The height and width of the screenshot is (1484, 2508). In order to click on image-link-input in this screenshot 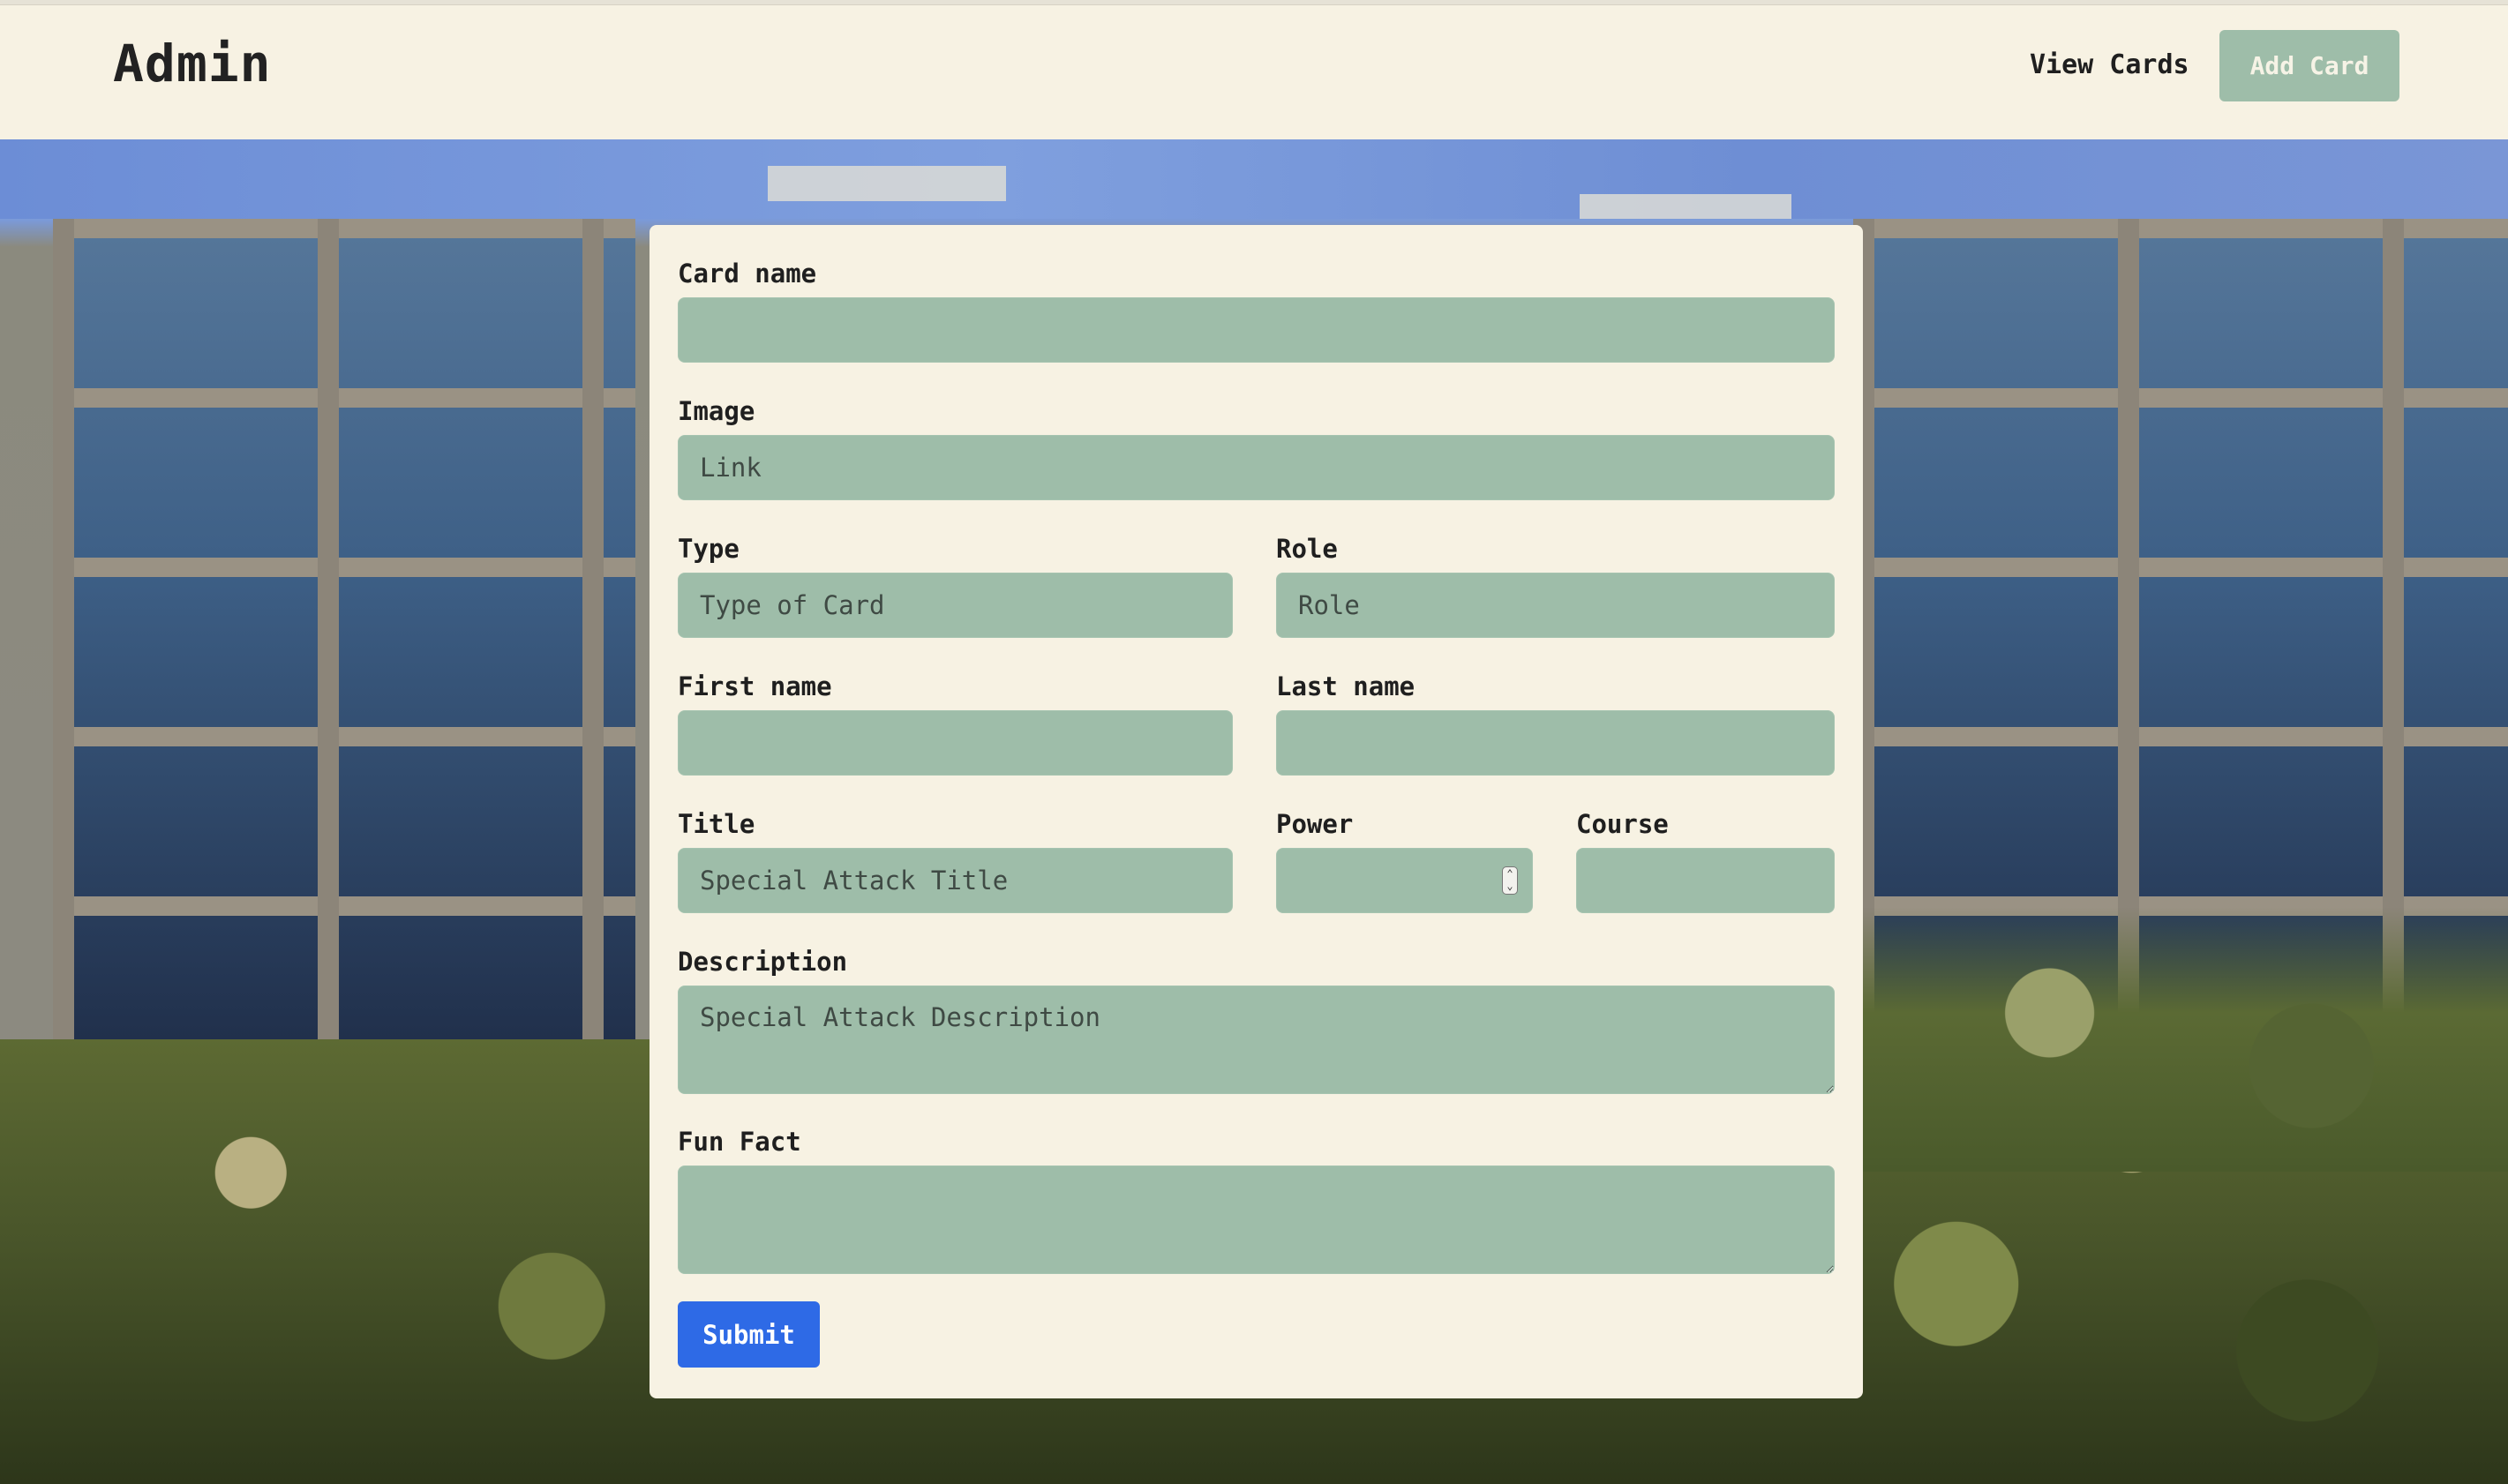, I will do `click(1256, 468)`.